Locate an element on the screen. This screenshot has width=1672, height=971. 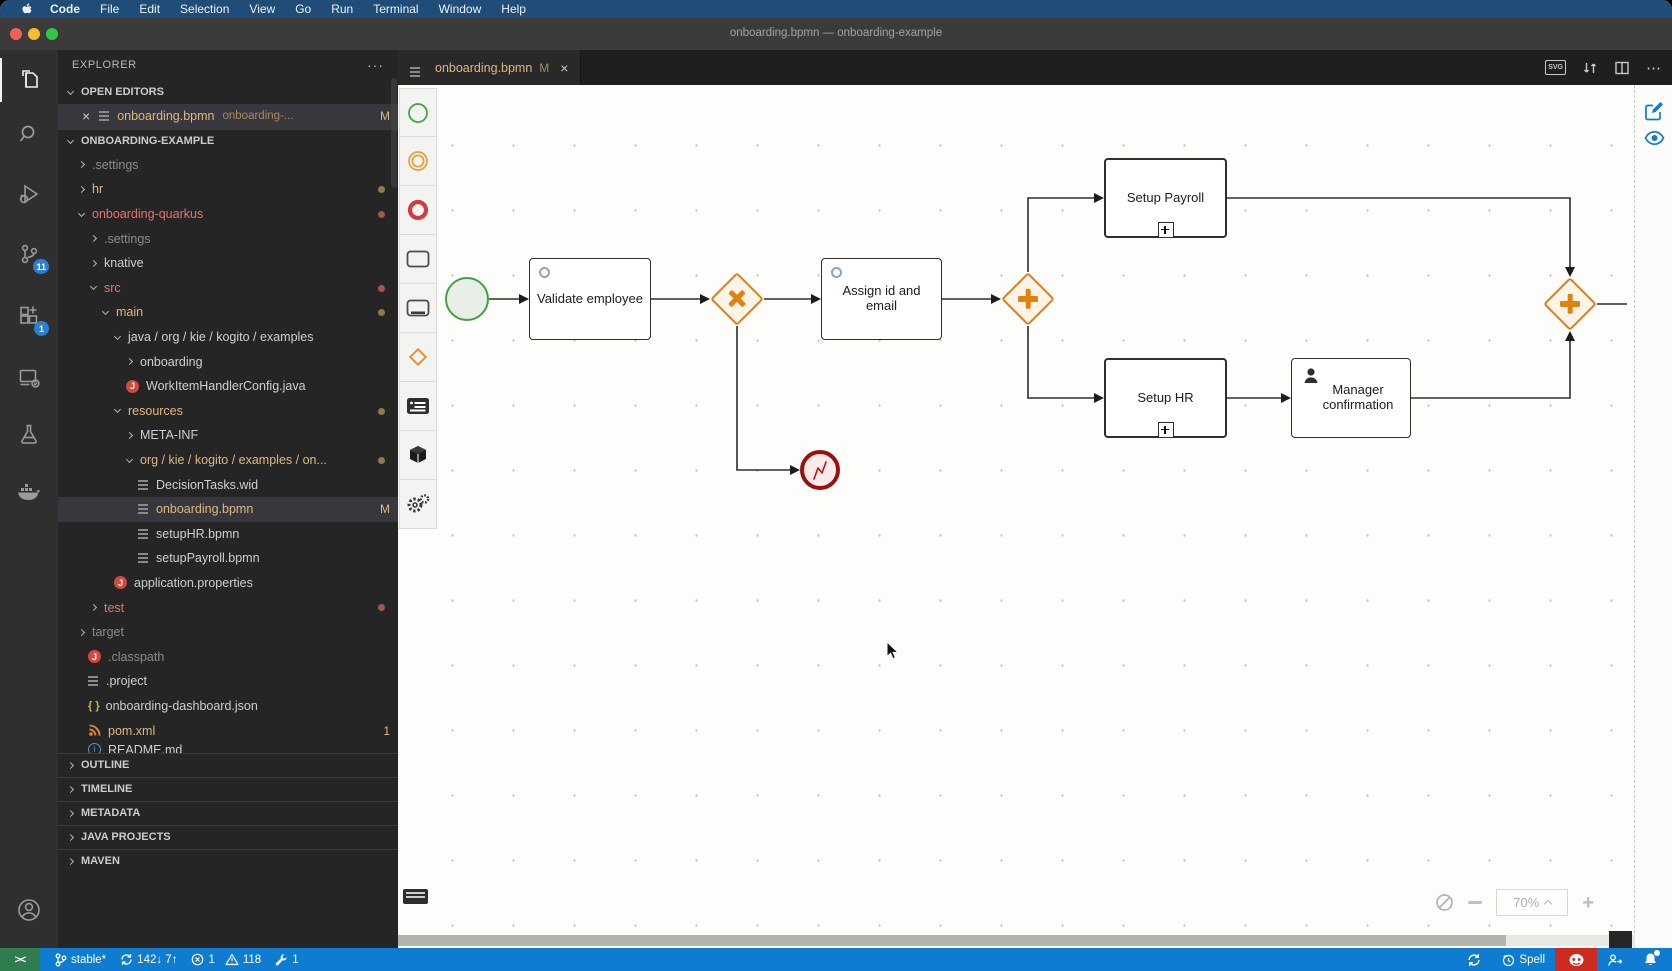
remote-indicator: >< is located at coordinates (20, 959).